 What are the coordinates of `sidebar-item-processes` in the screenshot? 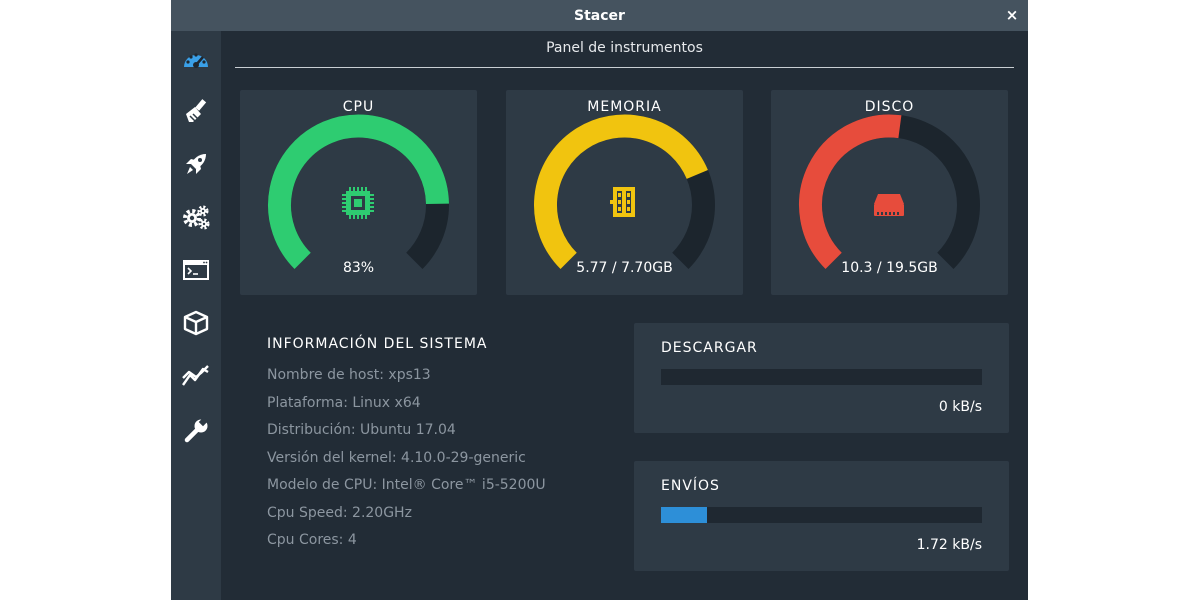 It's located at (196, 270).